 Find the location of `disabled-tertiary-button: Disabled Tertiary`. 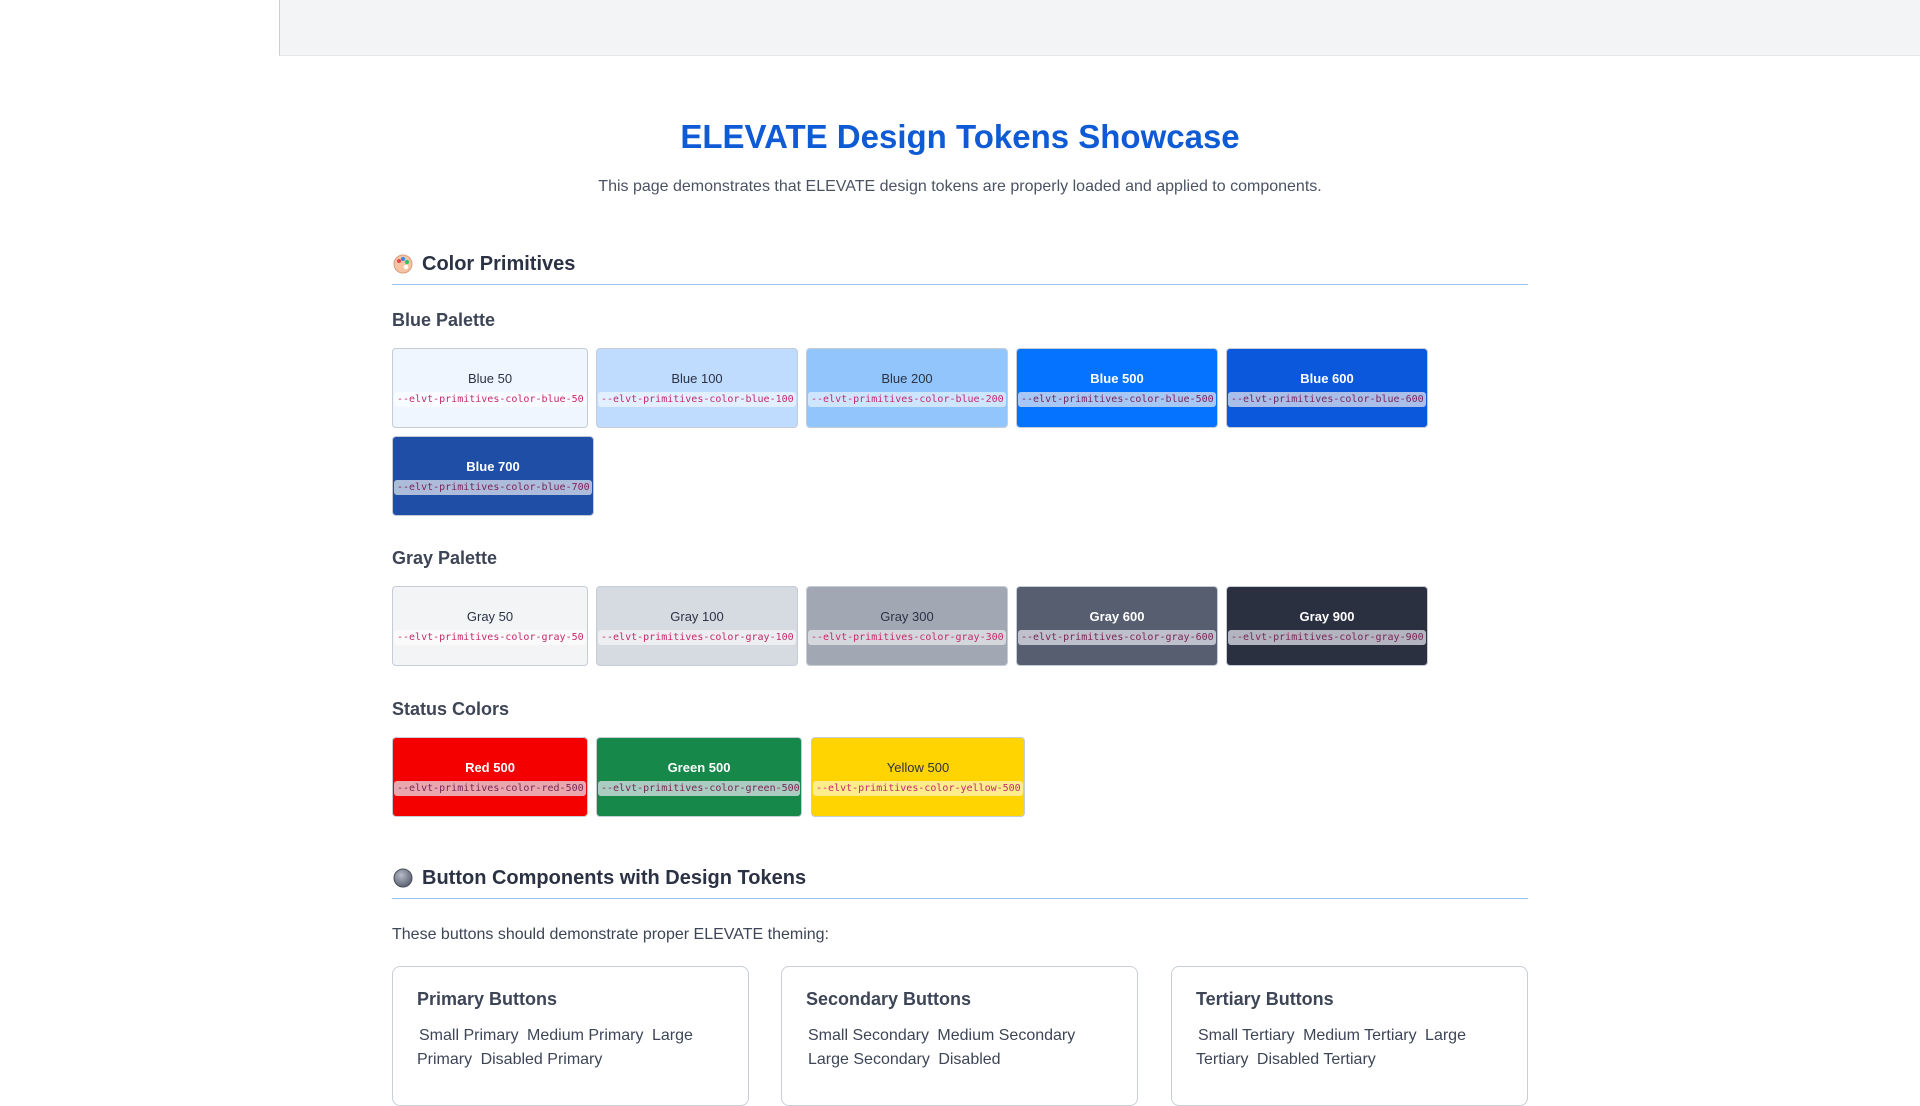

disabled-tertiary-button: Disabled Tertiary is located at coordinates (1316, 1059).